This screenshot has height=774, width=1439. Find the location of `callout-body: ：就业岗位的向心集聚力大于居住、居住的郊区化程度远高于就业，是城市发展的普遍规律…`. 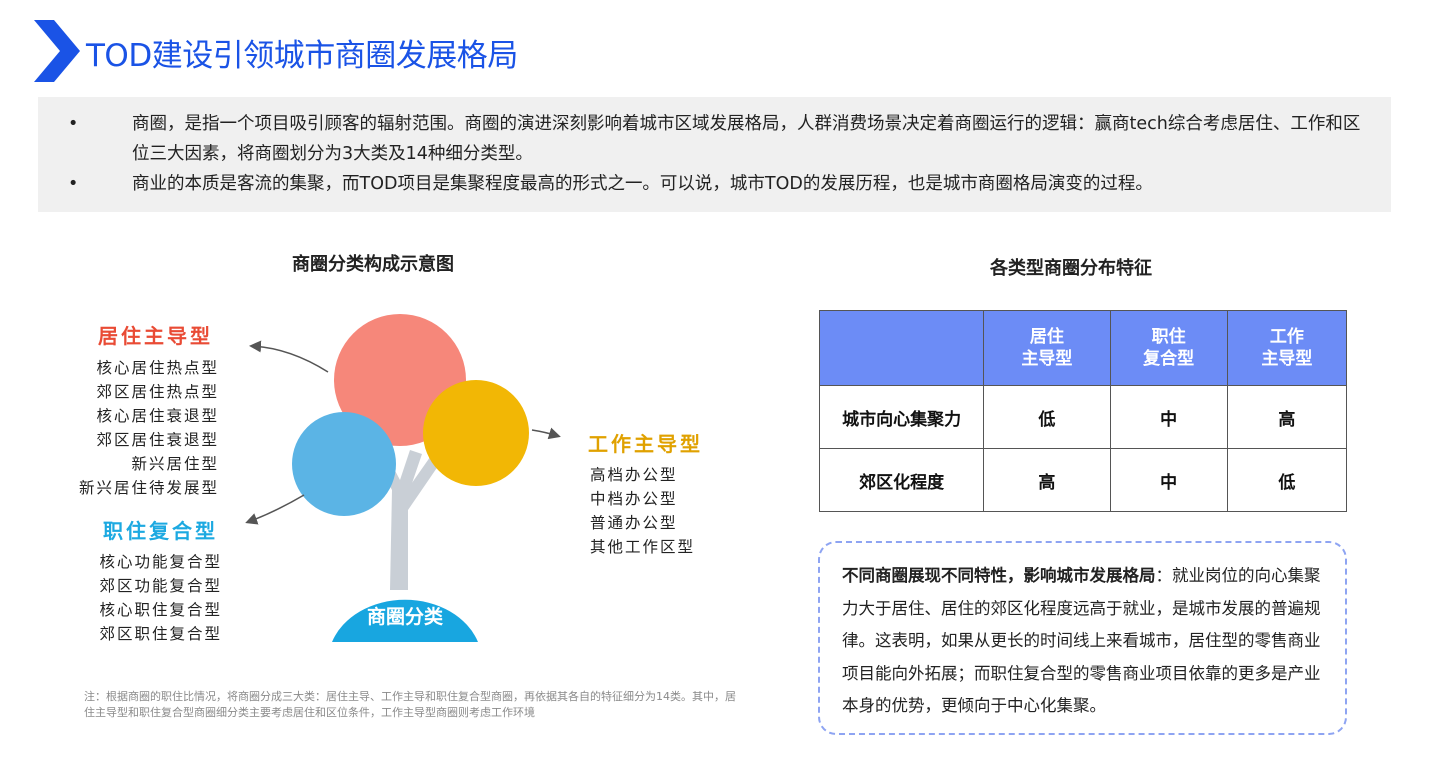

callout-body: ：就业岗位的向心集聚力大于居住、居住的郊区化程度远高于就业，是城市发展的普遍规律… is located at coordinates (1081, 640).